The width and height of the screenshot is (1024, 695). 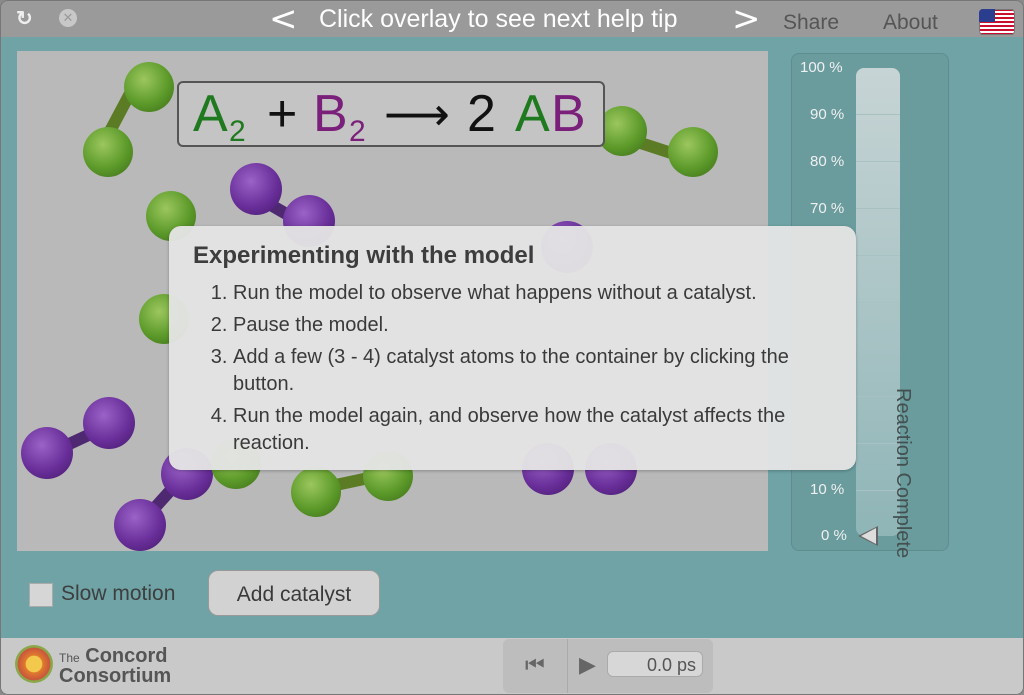 What do you see at coordinates (69, 658) in the screenshot?
I see `logo-the: The` at bounding box center [69, 658].